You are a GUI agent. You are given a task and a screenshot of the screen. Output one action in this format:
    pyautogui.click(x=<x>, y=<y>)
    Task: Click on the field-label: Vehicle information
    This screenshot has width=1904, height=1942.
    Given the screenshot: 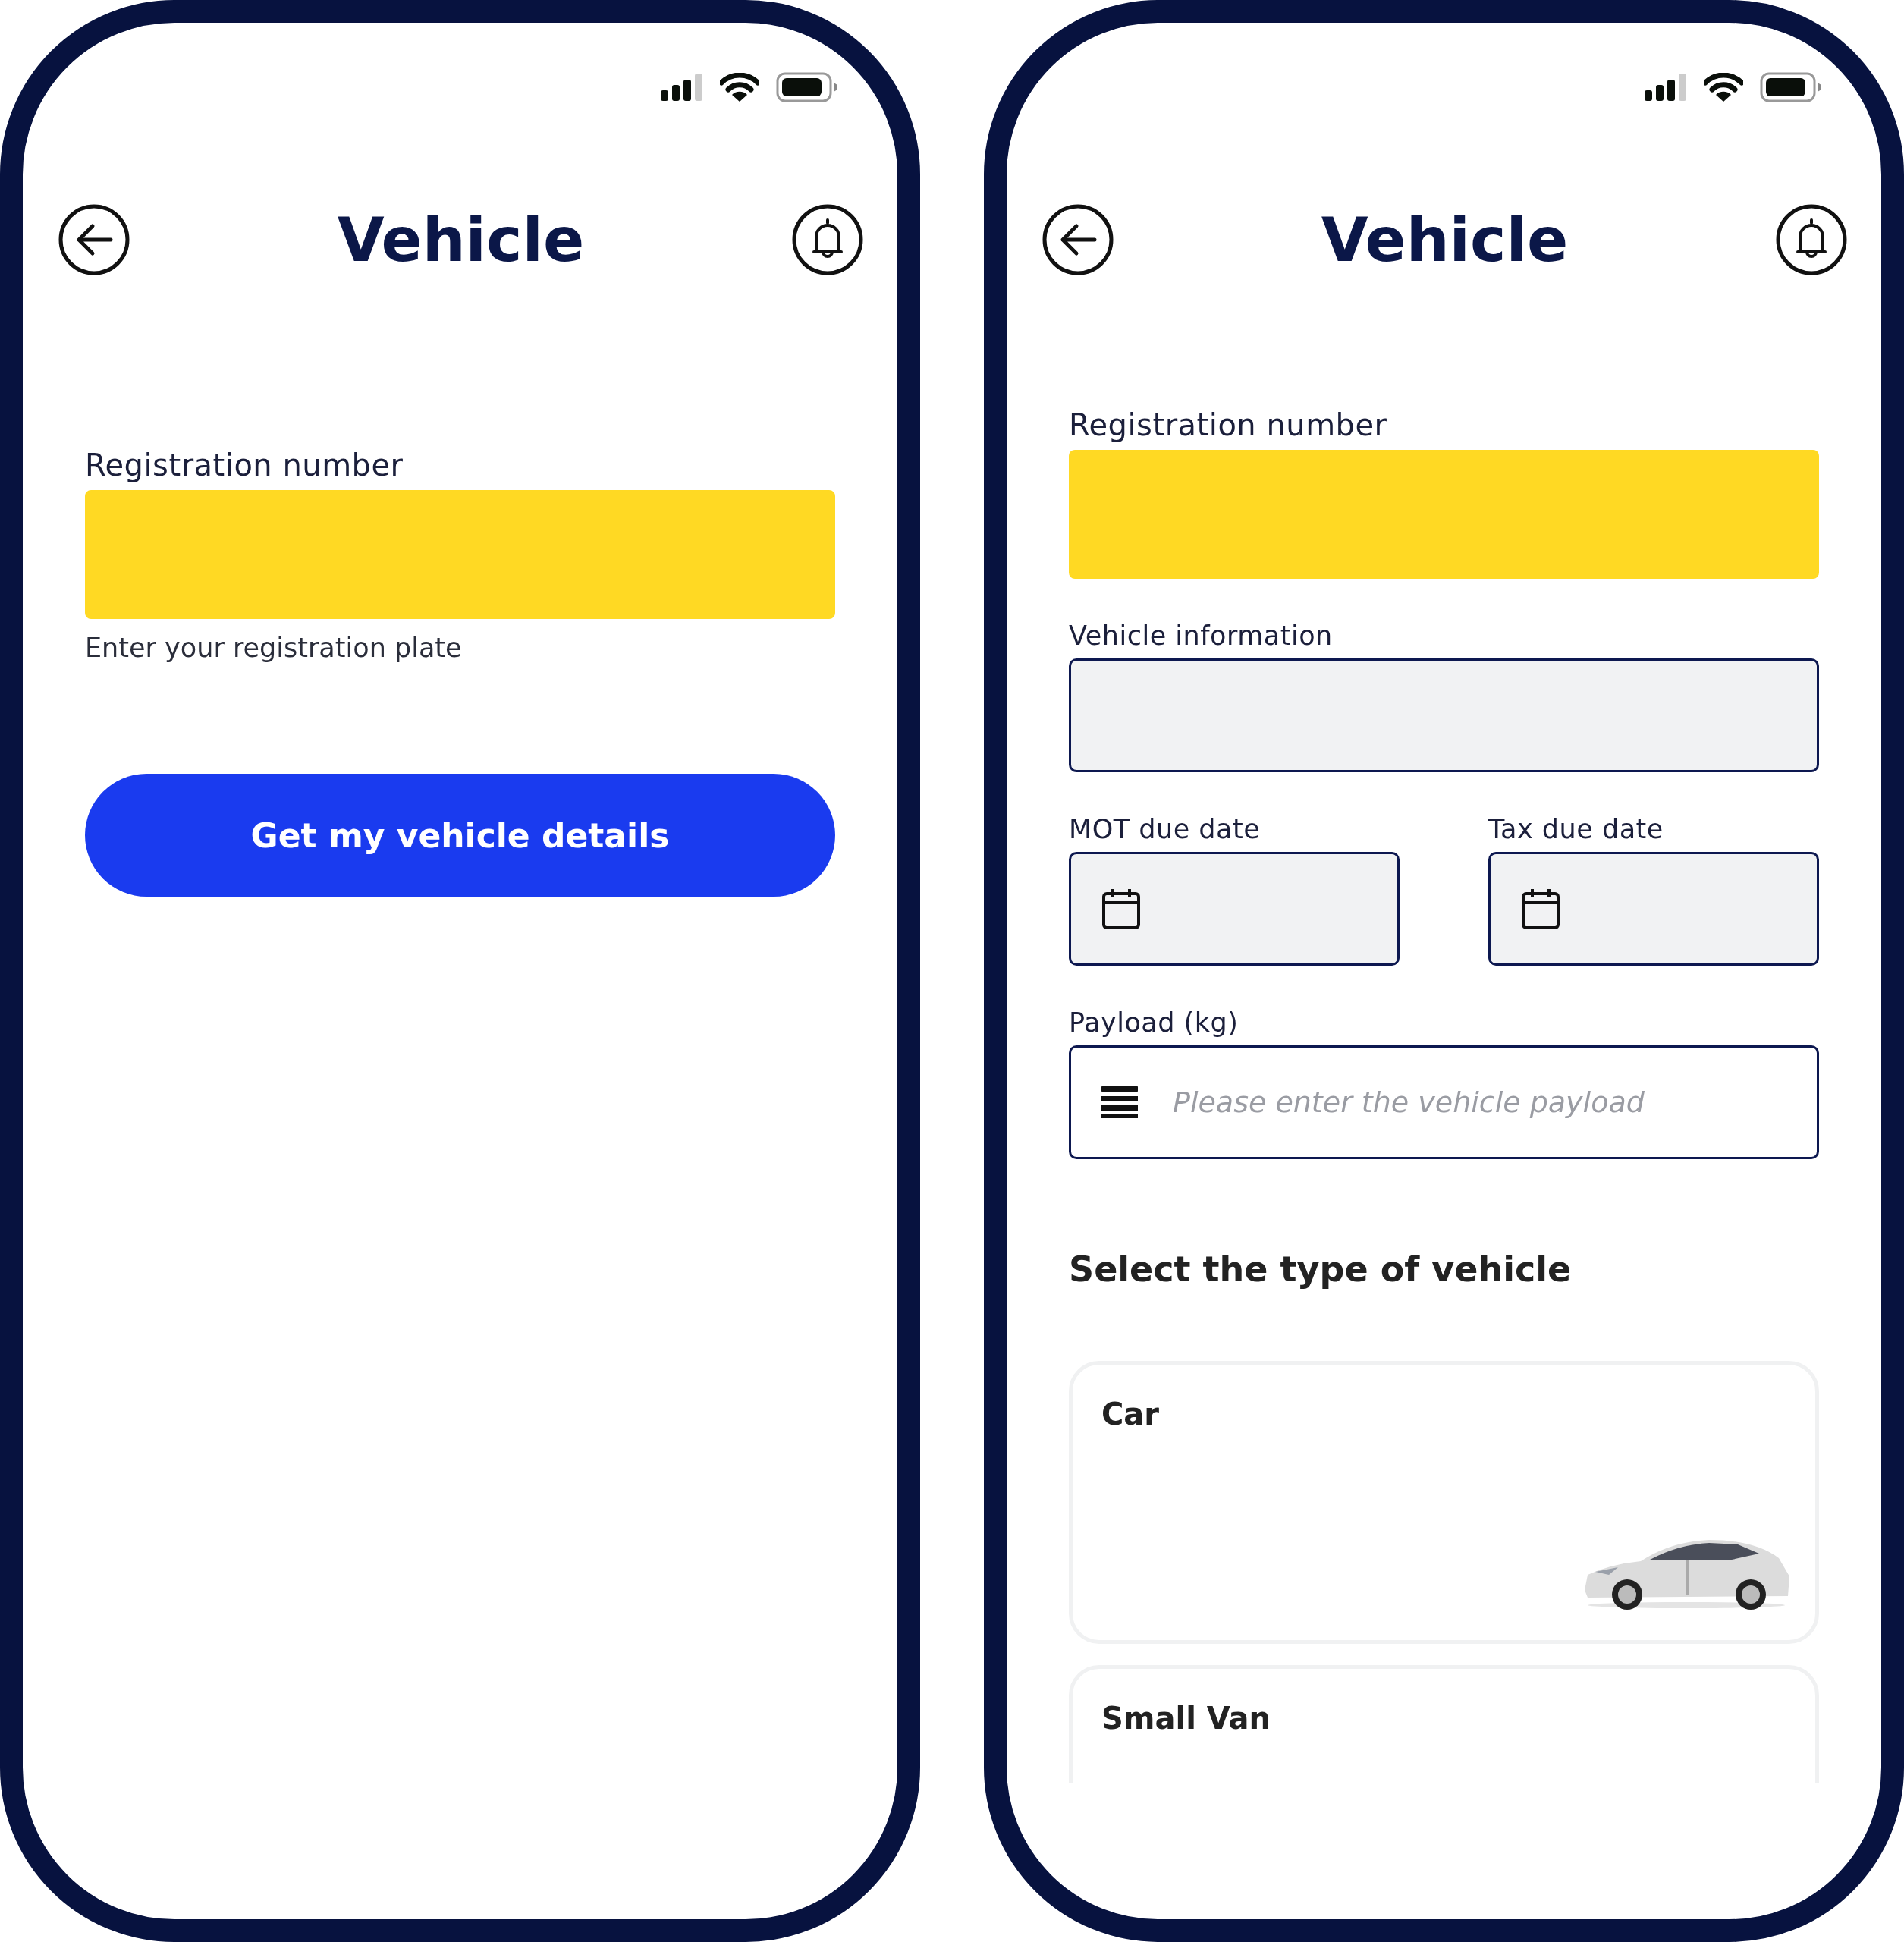 What is the action you would take?
    pyautogui.click(x=1201, y=636)
    